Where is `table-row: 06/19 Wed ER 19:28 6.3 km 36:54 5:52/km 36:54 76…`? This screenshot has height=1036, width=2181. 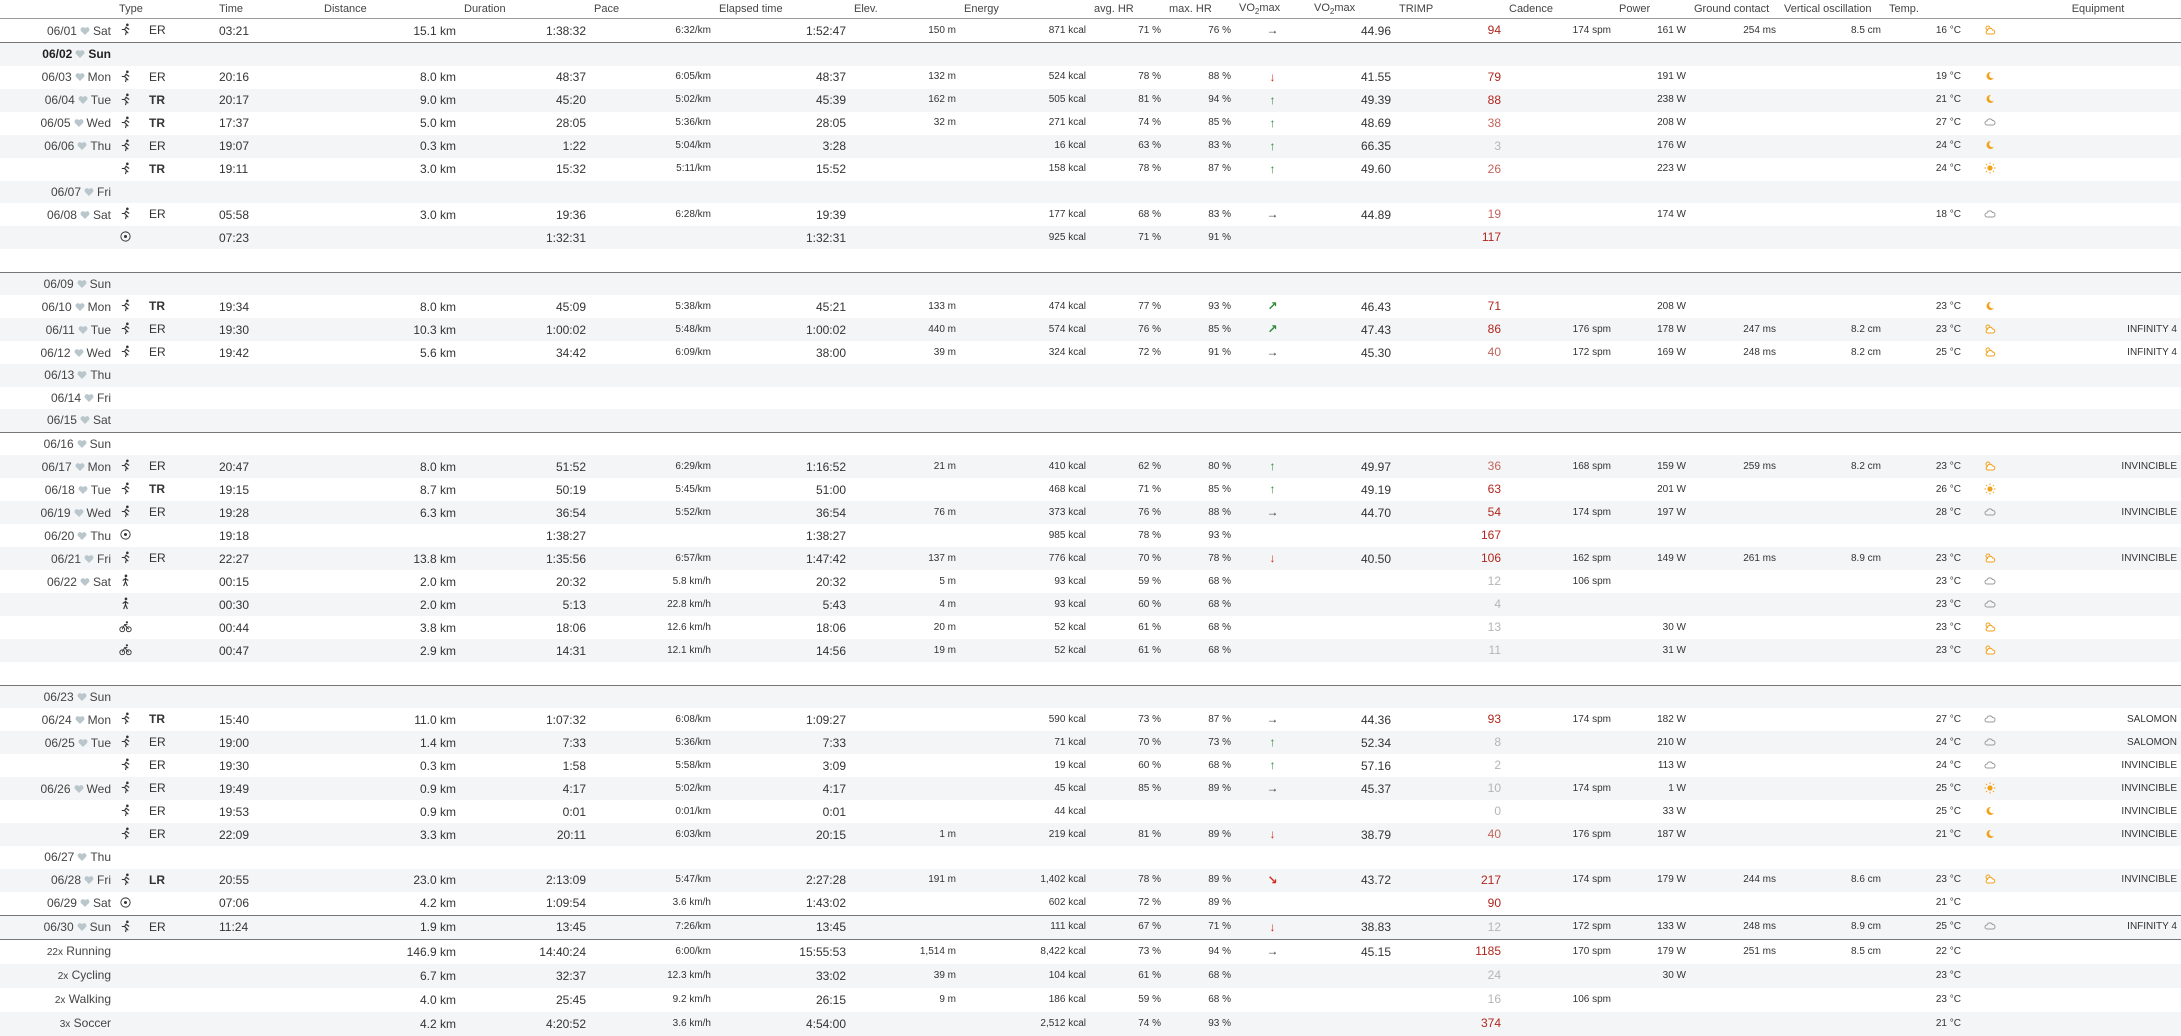
table-row: 06/19 Wed ER 19:28 6.3 km 36:54 5:52/km 36:54 76… is located at coordinates (1090, 512).